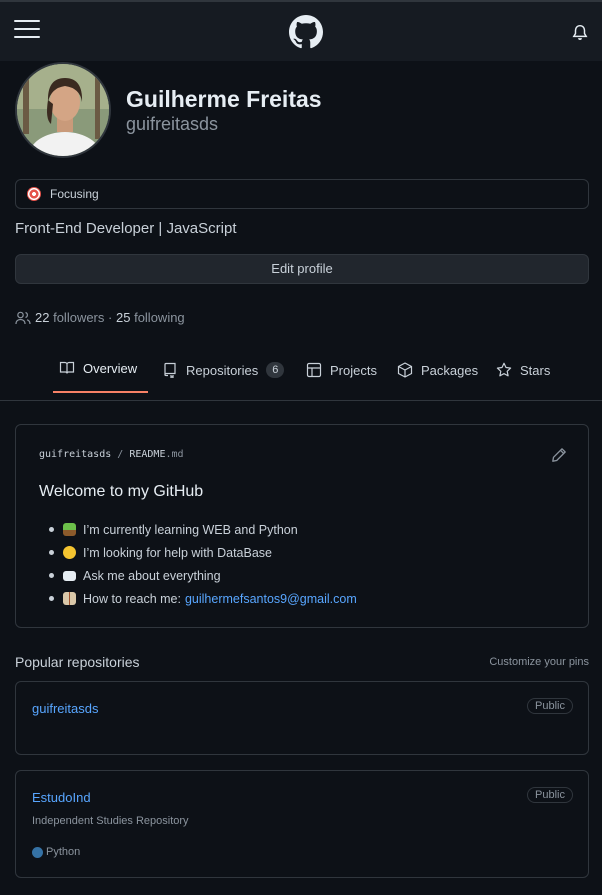  I want to click on following-count: 25, so click(123, 317).